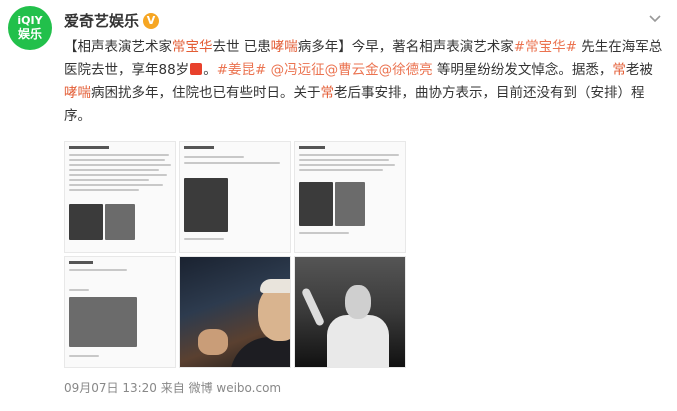  Describe the element at coordinates (358, 341) in the screenshot. I see `photo-figure-robe` at that location.